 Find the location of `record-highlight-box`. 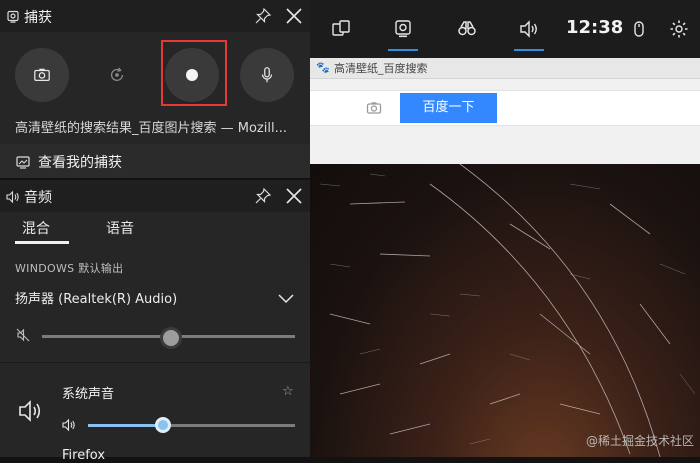

record-highlight-box is located at coordinates (194, 73).